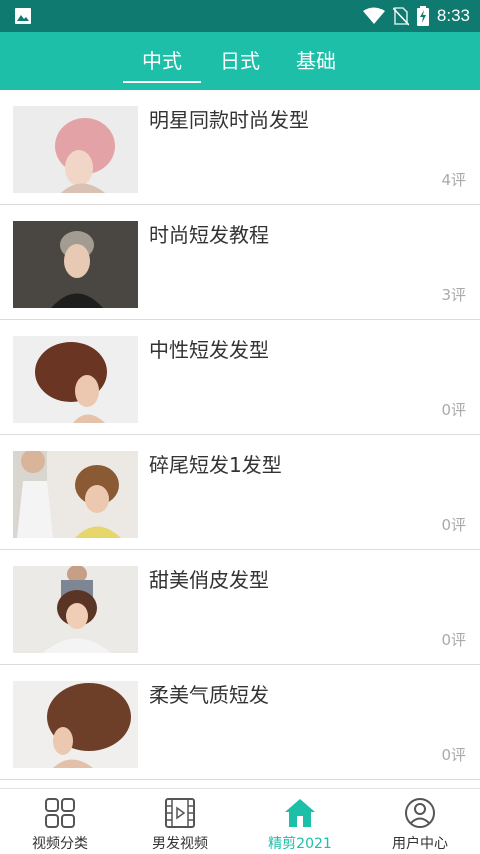 The height and width of the screenshot is (854, 480). Describe the element at coordinates (240, 492) in the screenshot. I see `video-list-item: 碎尾短发1发型 0评` at that location.